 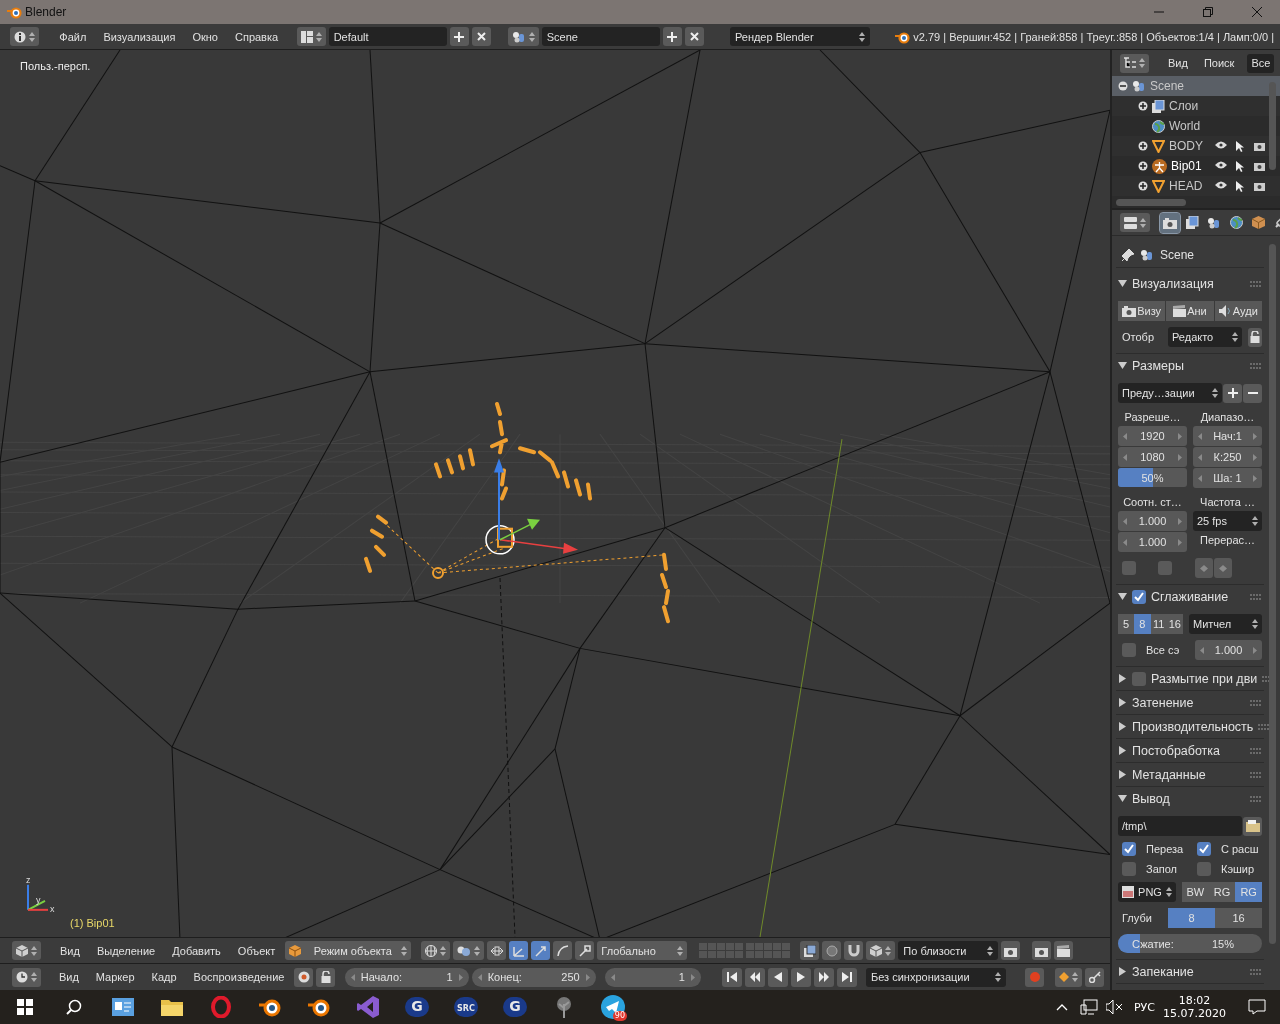 I want to click on properties-tab, so click(x=1170, y=222).